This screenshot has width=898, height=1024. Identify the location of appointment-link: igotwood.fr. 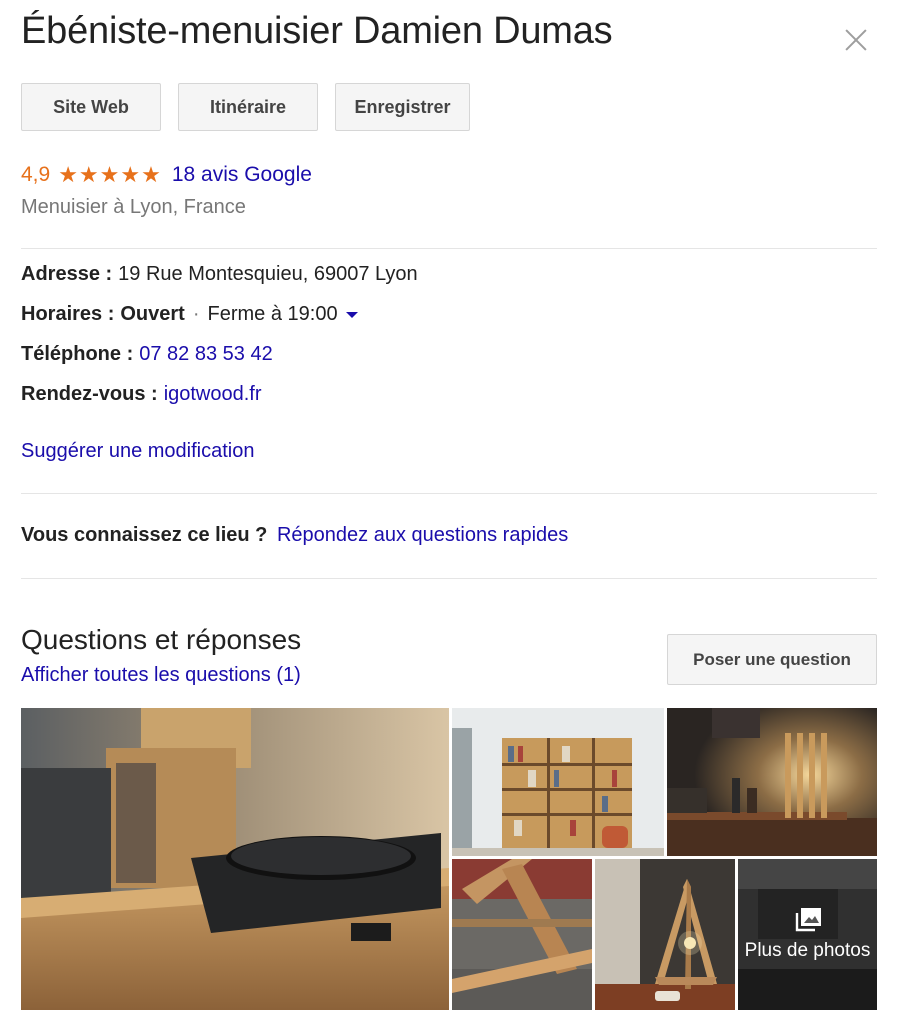
(213, 394).